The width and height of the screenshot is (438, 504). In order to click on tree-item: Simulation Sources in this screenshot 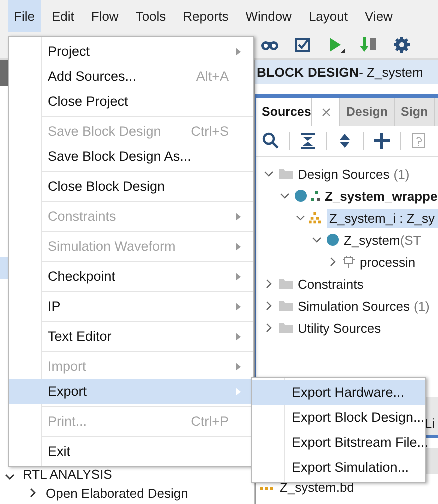, I will do `click(354, 306)`.